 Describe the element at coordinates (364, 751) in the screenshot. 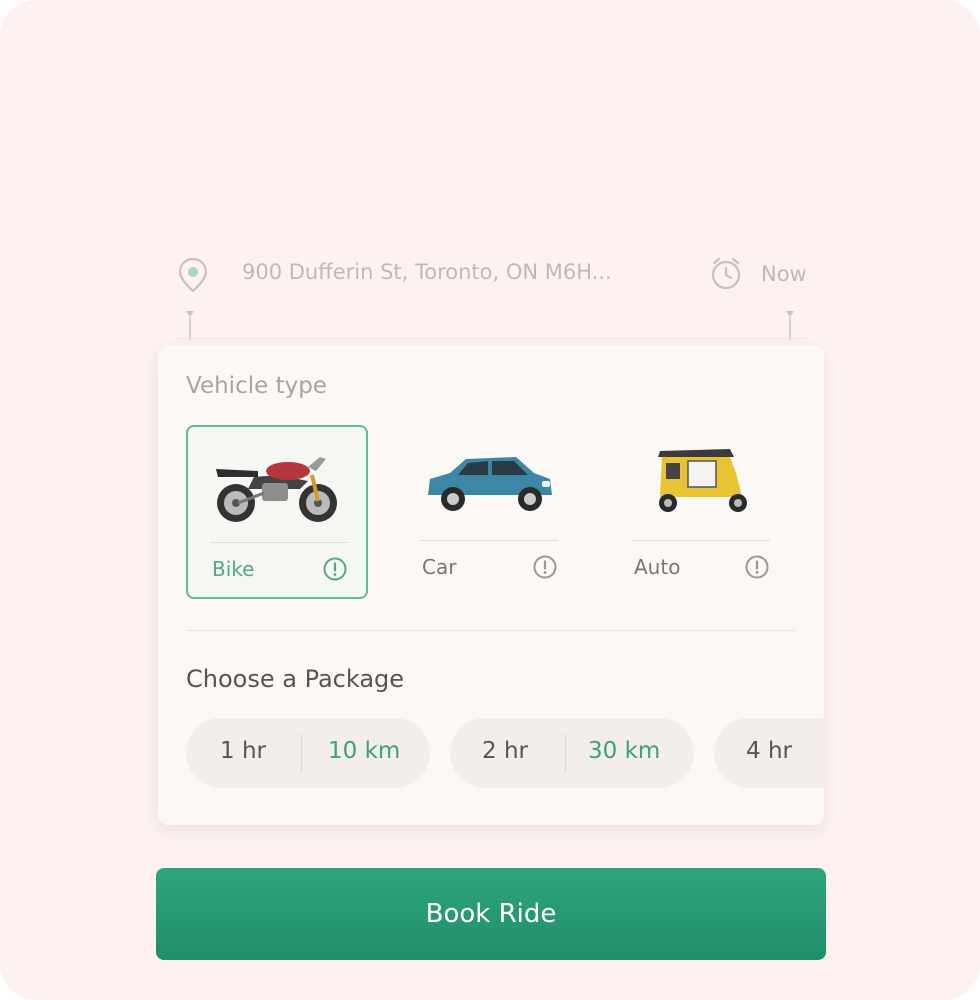

I see `package-km: 10 km` at that location.